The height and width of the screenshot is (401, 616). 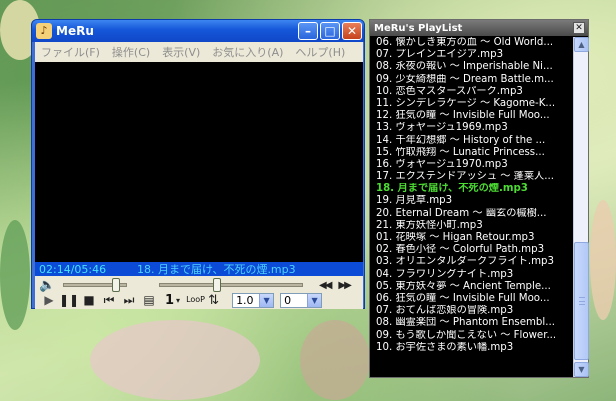 What do you see at coordinates (472, 262) in the screenshot?
I see `playlist-item: 03. オリエンタルダークフライト.mp3` at bounding box center [472, 262].